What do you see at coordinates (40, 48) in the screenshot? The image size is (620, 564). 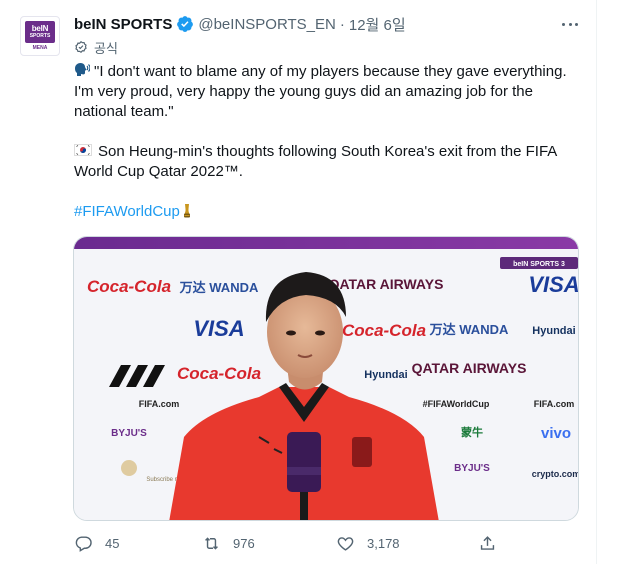 I see `logo-sub-text: MENA` at bounding box center [40, 48].